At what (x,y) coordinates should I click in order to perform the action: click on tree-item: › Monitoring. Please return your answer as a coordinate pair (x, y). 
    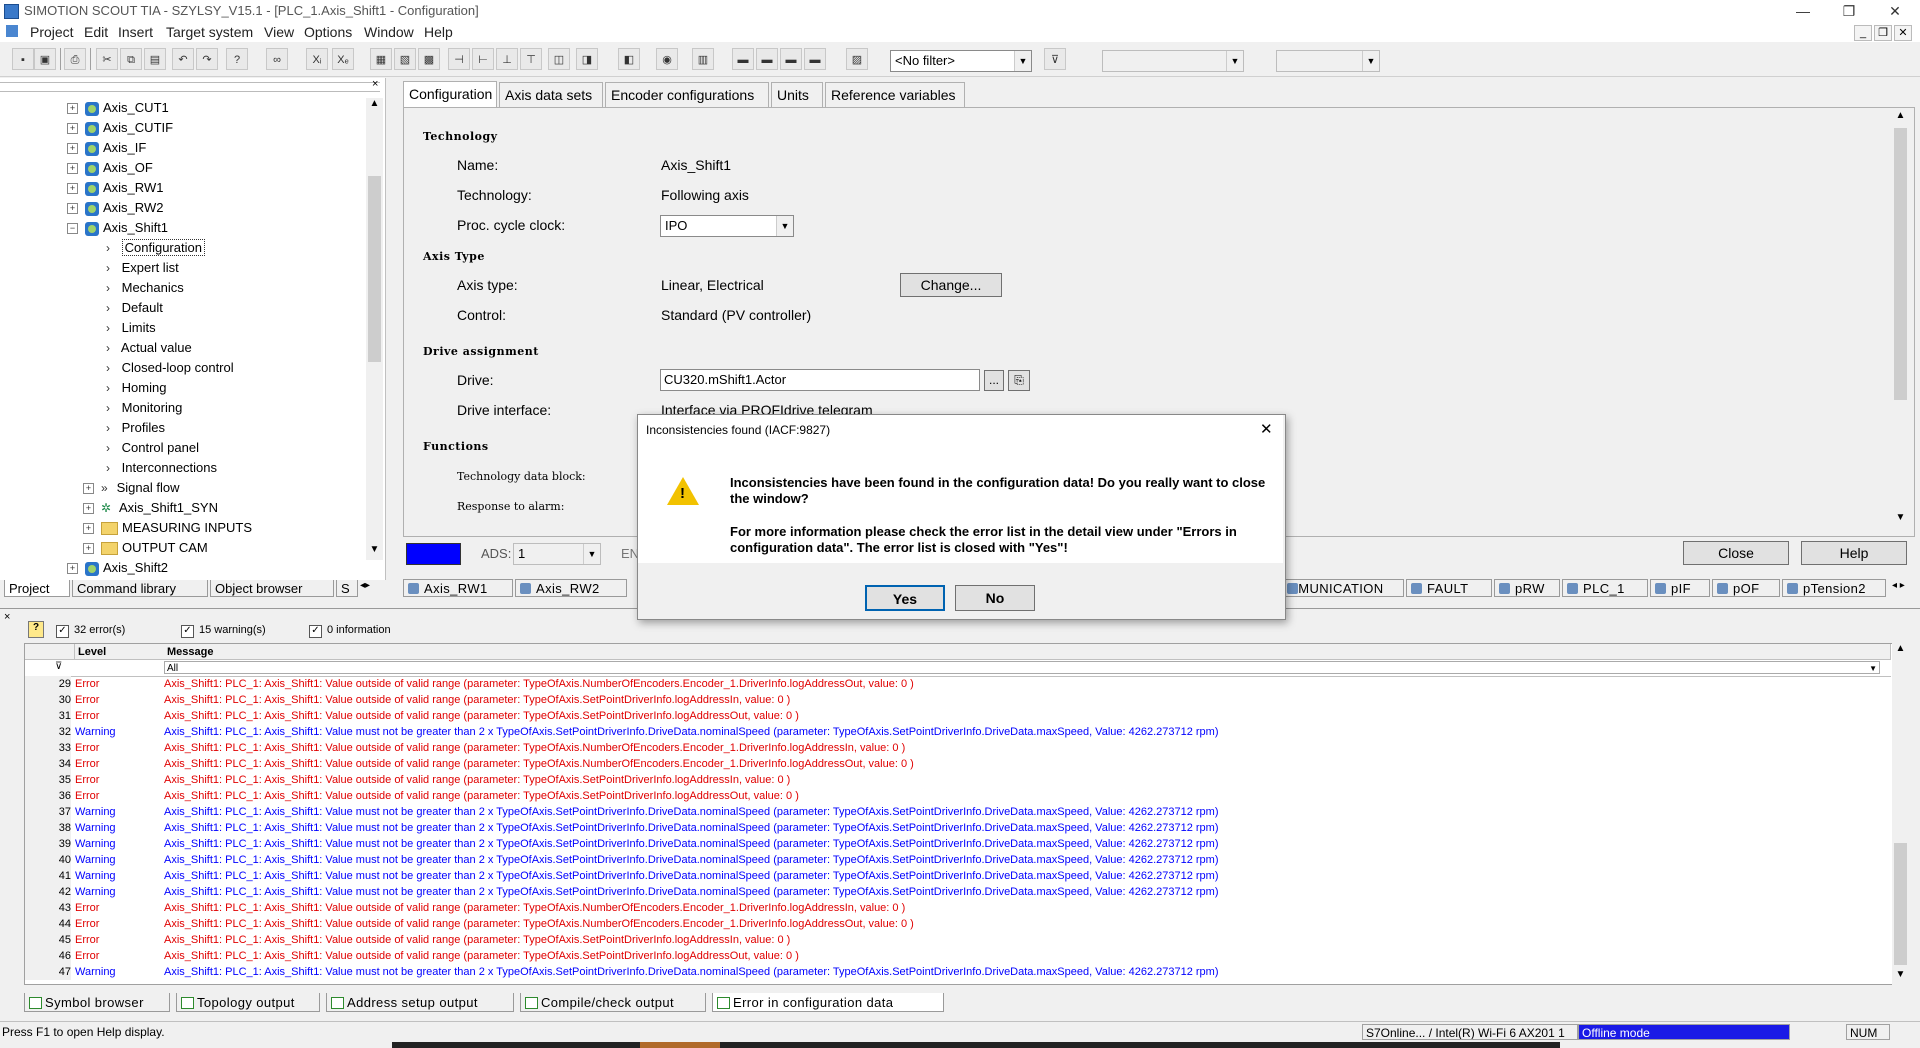
    Looking at the image, I should click on (144, 408).